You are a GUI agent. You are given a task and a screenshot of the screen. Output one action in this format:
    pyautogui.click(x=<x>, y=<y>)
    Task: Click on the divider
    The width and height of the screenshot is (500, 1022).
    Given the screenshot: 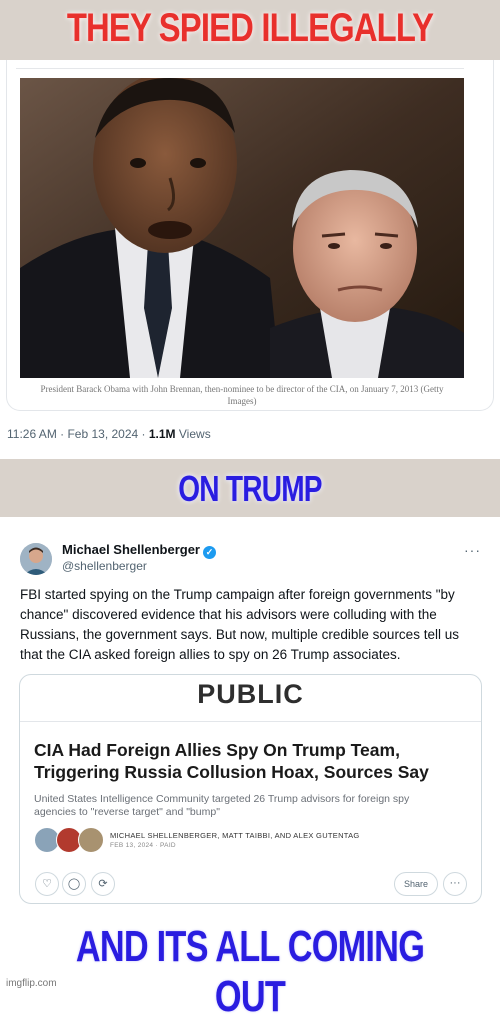 What is the action you would take?
    pyautogui.click(x=240, y=68)
    